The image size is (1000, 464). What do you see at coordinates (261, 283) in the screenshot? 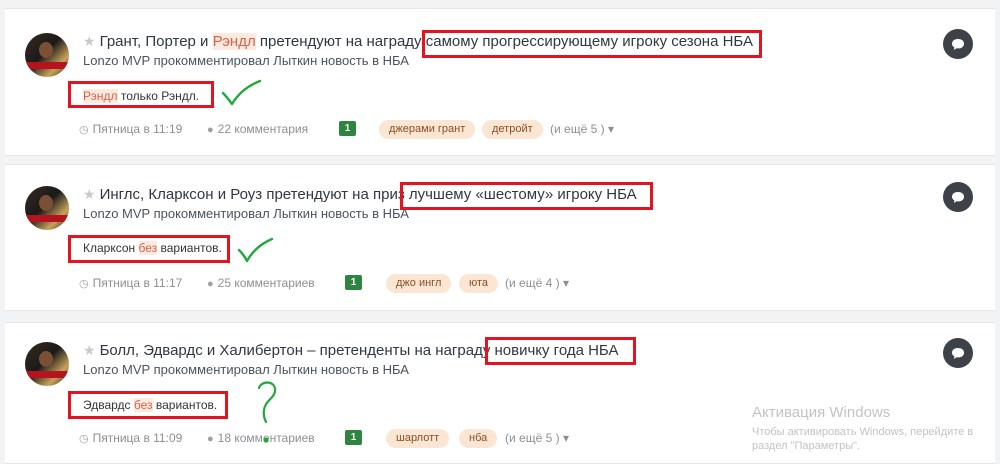
I see `item-comments: ● 25 комментариев` at bounding box center [261, 283].